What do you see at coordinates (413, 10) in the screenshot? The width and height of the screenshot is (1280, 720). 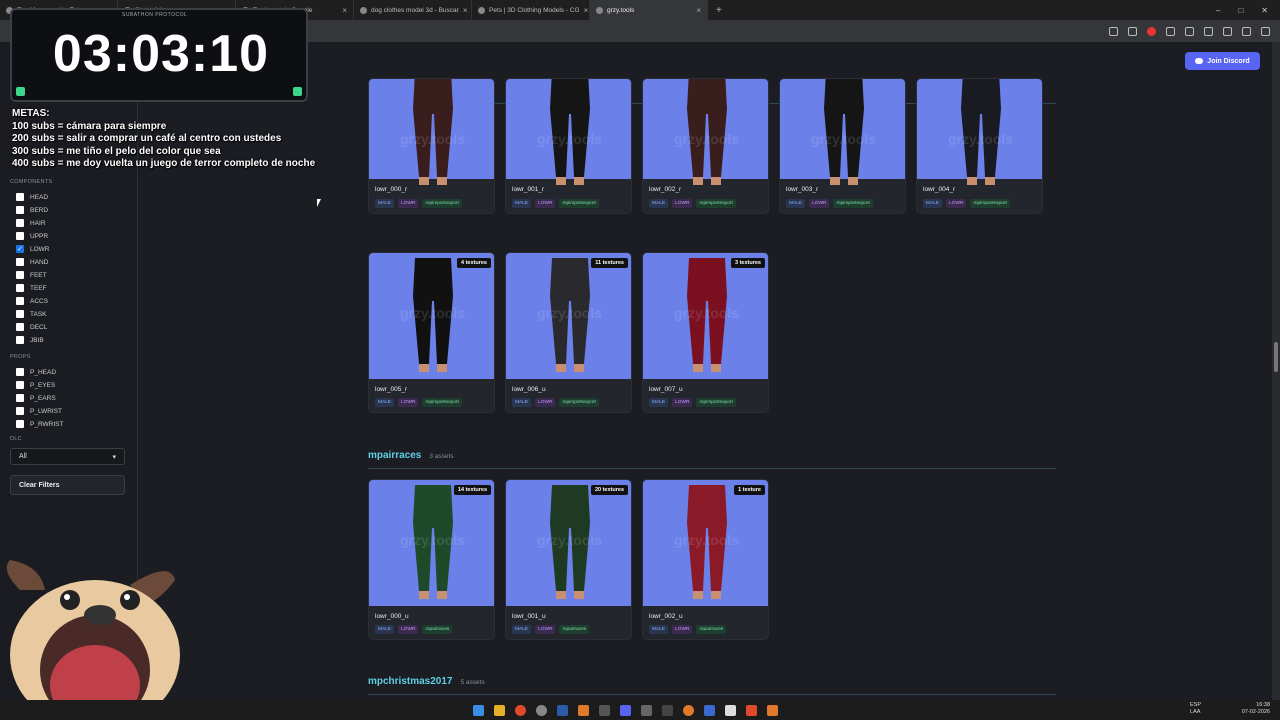 I see `browser-tab: dog clothes model 3d - Buscar ×` at bounding box center [413, 10].